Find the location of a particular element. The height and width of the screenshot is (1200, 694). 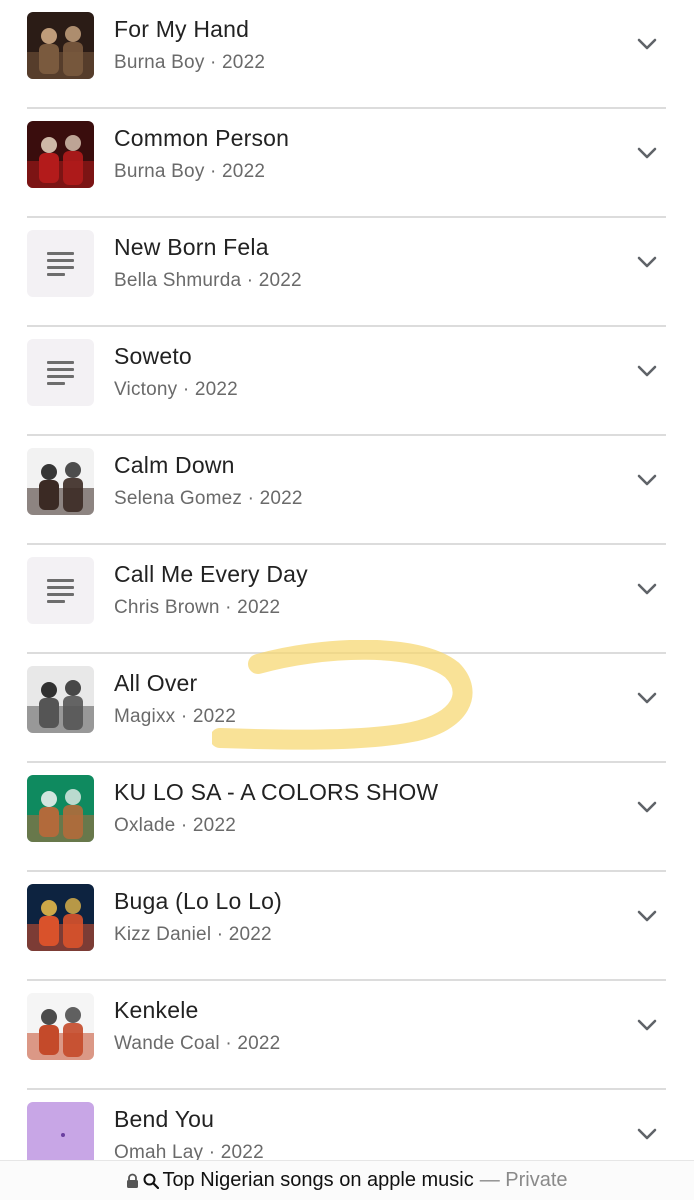

song-row: Calm Down Selena Gomez · 2022 is located at coordinates (347, 490).